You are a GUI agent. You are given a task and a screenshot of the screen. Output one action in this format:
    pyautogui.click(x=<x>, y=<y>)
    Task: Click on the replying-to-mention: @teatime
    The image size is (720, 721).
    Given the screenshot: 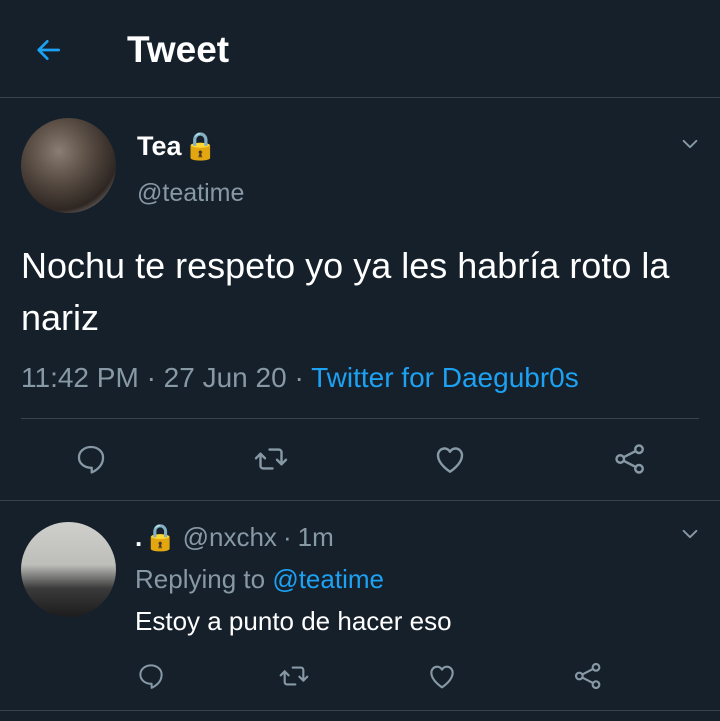 What is the action you would take?
    pyautogui.click(x=328, y=579)
    